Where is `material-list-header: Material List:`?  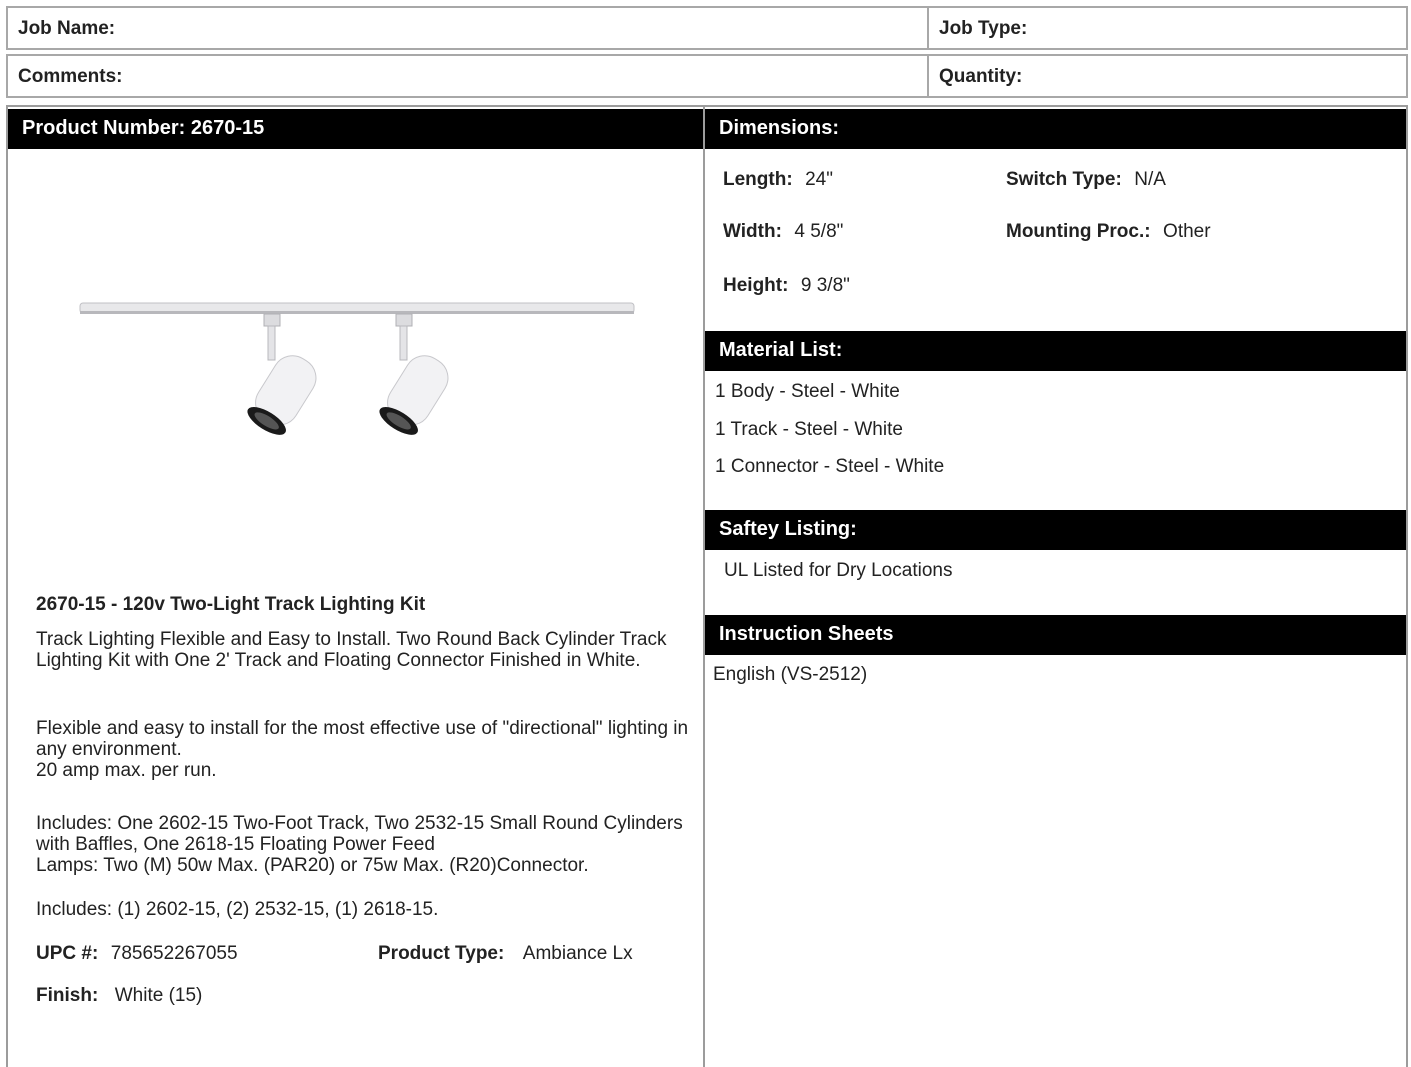
material-list-header: Material List: is located at coordinates (1055, 351).